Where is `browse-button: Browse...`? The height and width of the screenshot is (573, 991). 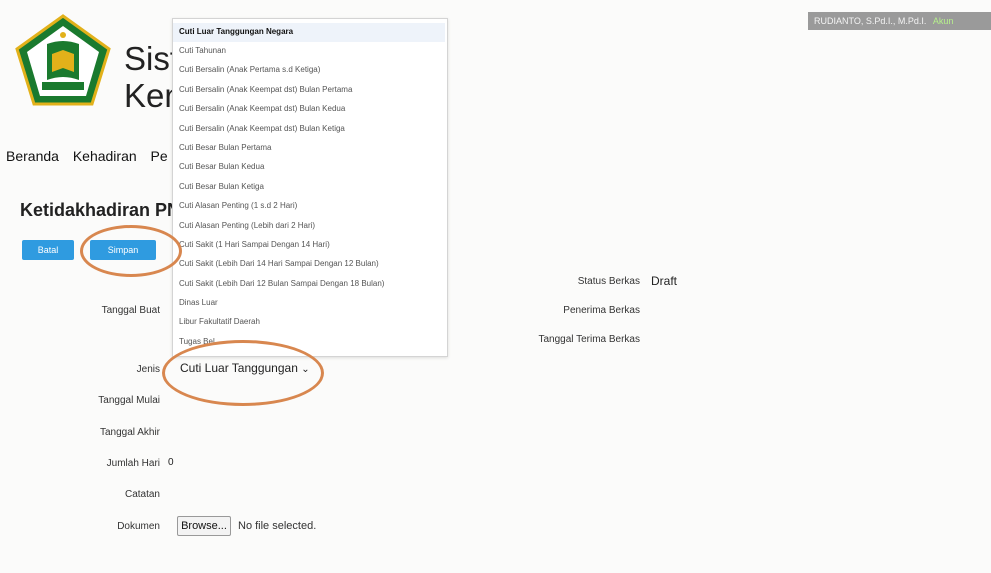 browse-button: Browse... is located at coordinates (204, 526).